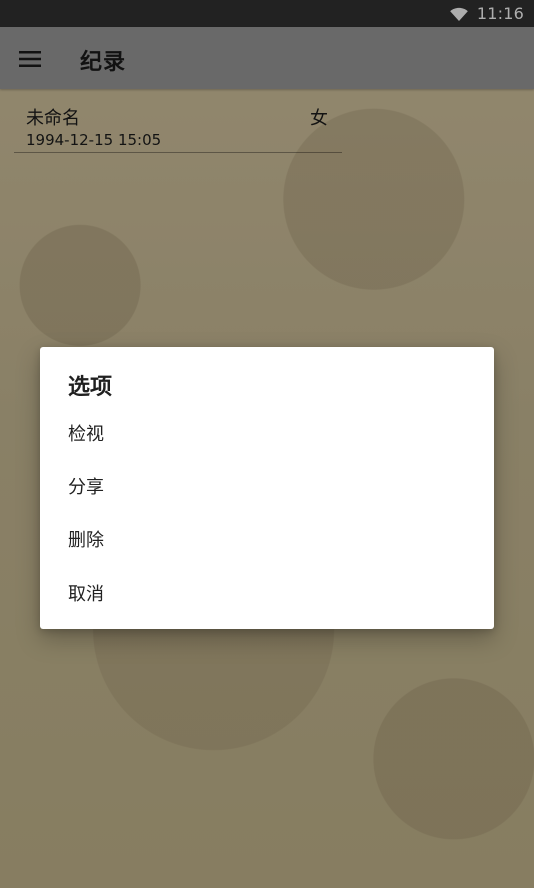 This screenshot has width=534, height=888. Describe the element at coordinates (86, 594) in the screenshot. I see `cancel-option-label: 取消` at that location.